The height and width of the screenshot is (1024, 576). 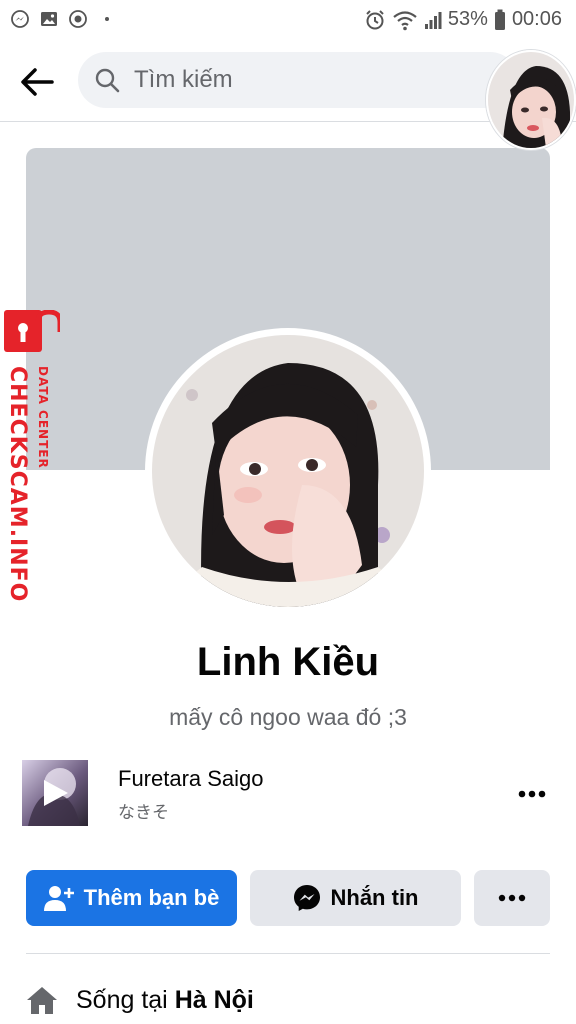 I want to click on search-bar, so click(x=298, y=80).